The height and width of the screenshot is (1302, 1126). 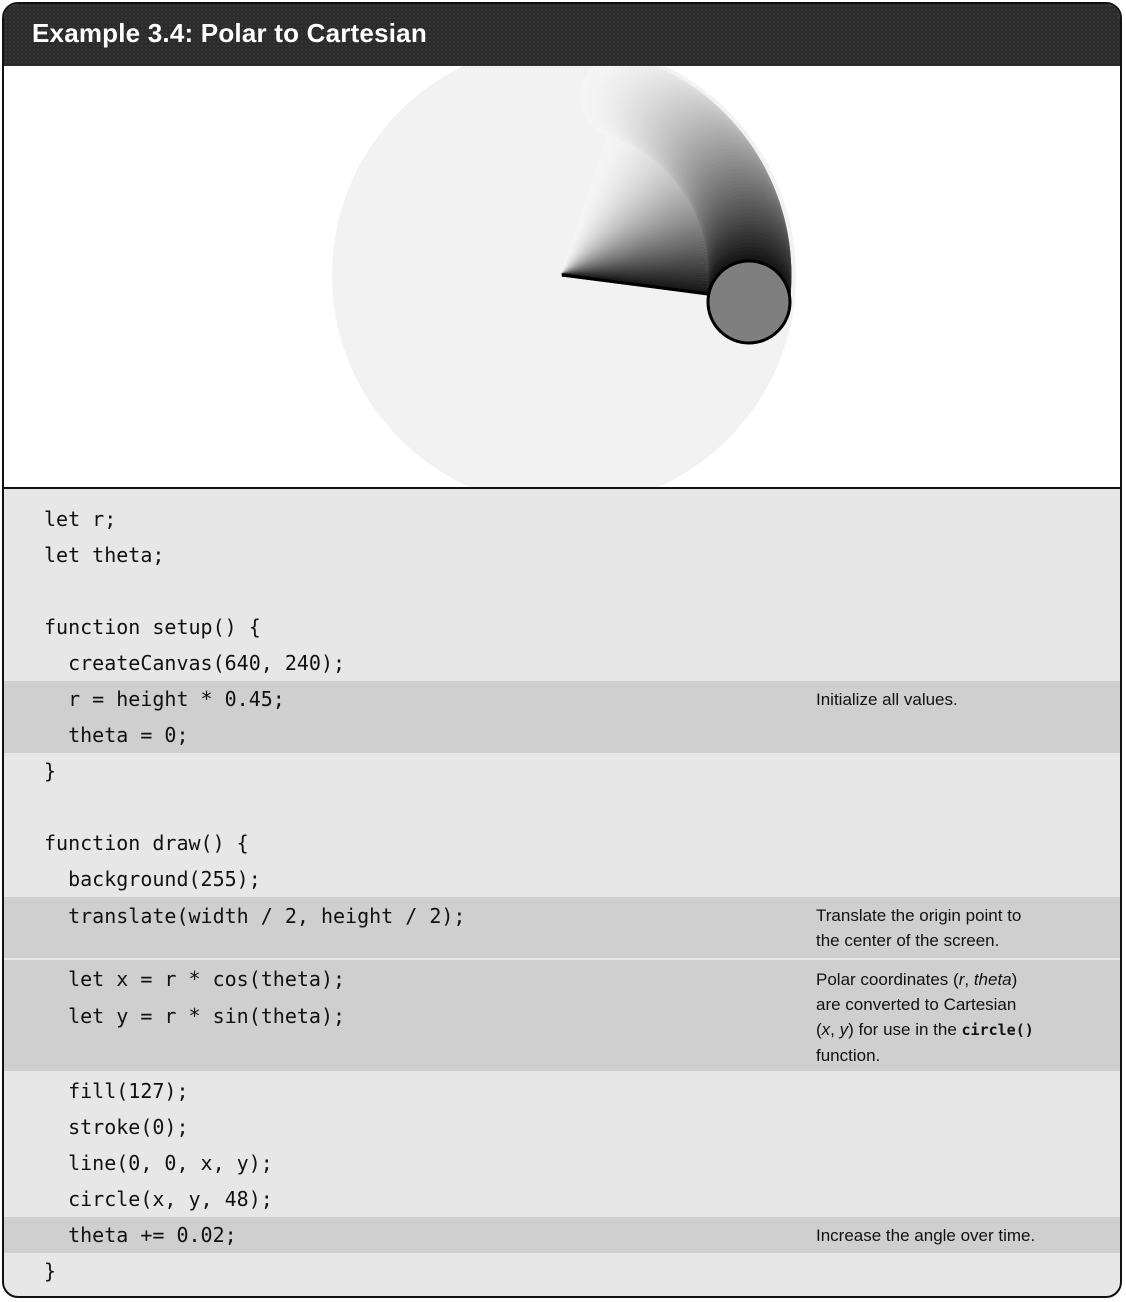 What do you see at coordinates (104, 555) in the screenshot?
I see `code-line: let theta;` at bounding box center [104, 555].